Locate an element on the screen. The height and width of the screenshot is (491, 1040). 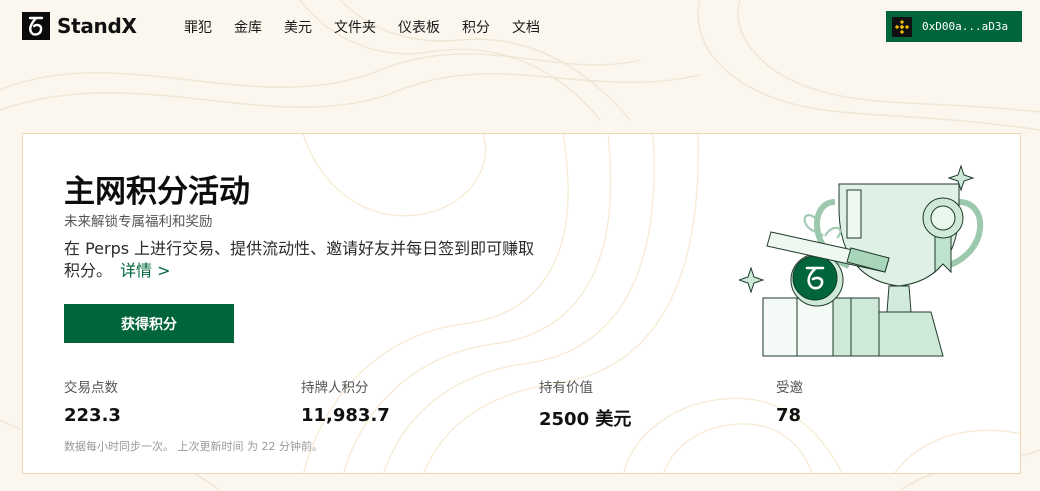
stat-label: 持有价值 is located at coordinates (566, 388).